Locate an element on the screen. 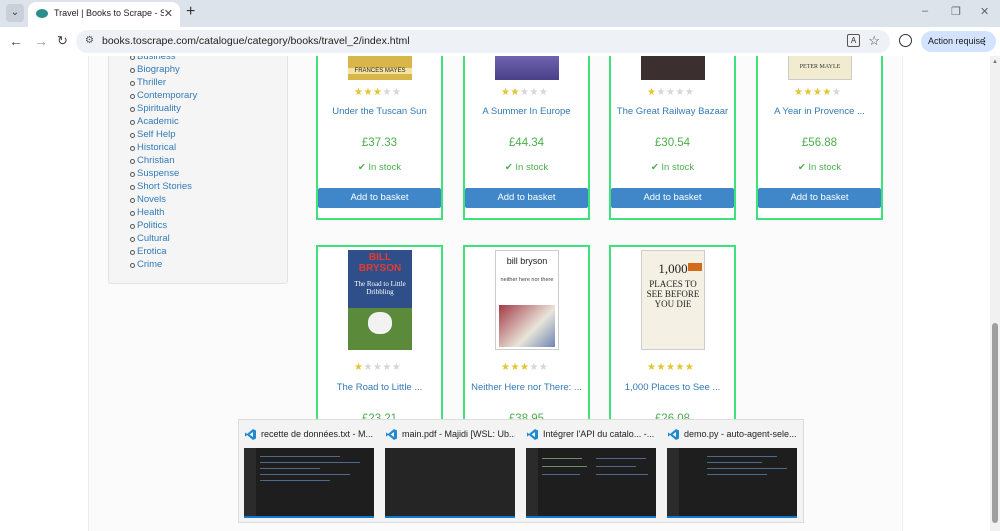 The height and width of the screenshot is (531, 1000). profile-avatar-icon is located at coordinates (905, 40).